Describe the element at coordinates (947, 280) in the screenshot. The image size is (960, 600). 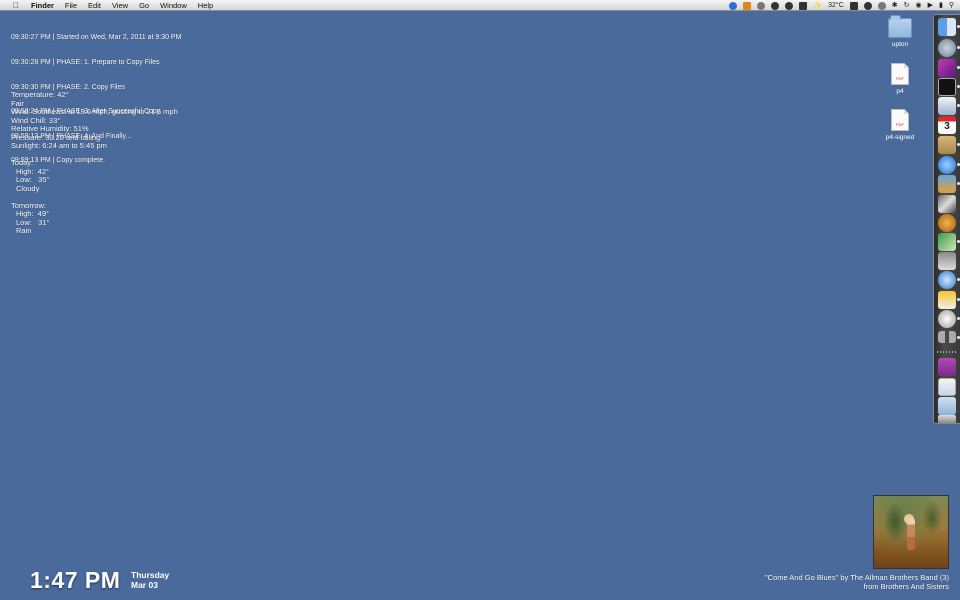
I see `safari-icon` at that location.